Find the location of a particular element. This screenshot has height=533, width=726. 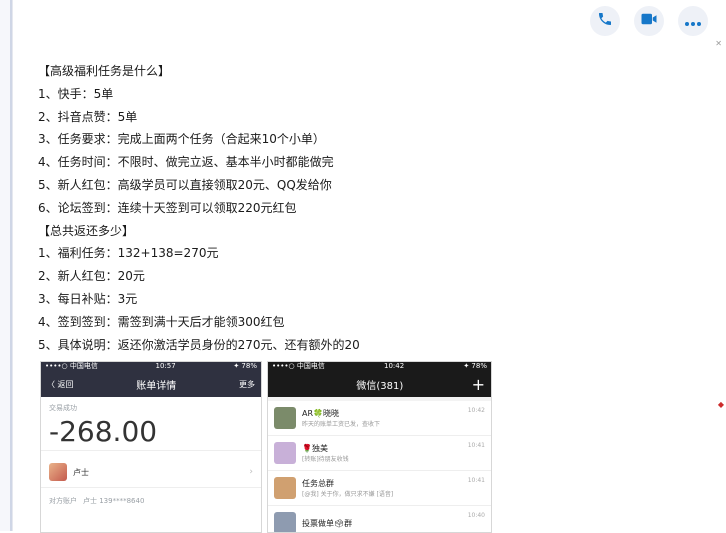

message-line: 6、论坛签到：连续十天签到可以领取220元红包 is located at coordinates (167, 207).